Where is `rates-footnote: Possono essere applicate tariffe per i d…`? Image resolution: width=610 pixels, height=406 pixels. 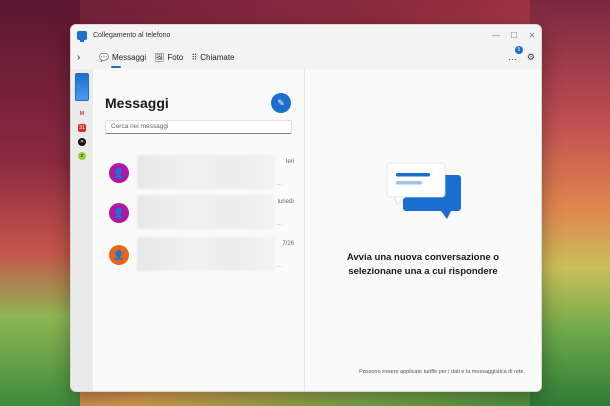
rates-footnote: Possono essere applicate tariffe per i d… is located at coordinates (442, 372).